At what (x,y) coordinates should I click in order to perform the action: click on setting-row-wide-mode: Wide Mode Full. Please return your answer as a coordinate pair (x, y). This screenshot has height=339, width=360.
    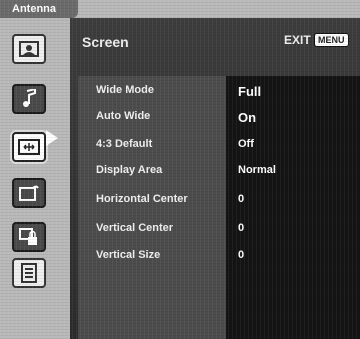
    Looking at the image, I should click on (215, 96).